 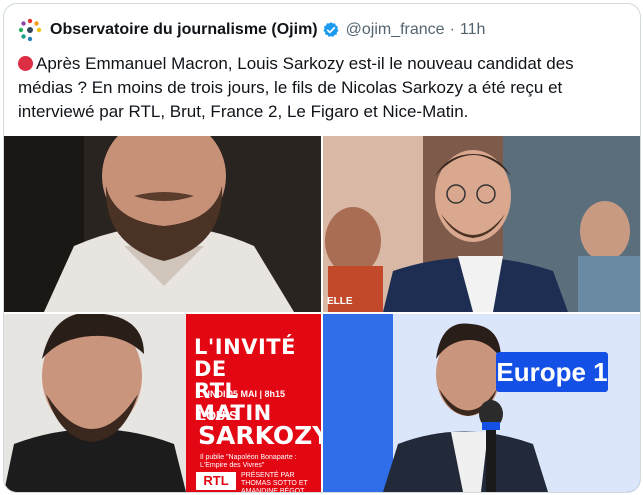 What do you see at coordinates (216, 481) in the screenshot?
I see `rtl-logo: RTL` at bounding box center [216, 481].